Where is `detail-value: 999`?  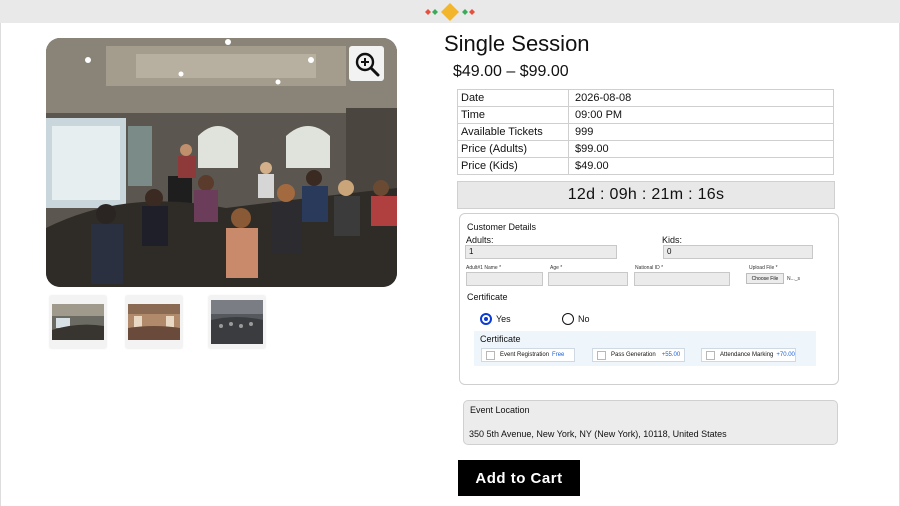 detail-value: 999 is located at coordinates (701, 132).